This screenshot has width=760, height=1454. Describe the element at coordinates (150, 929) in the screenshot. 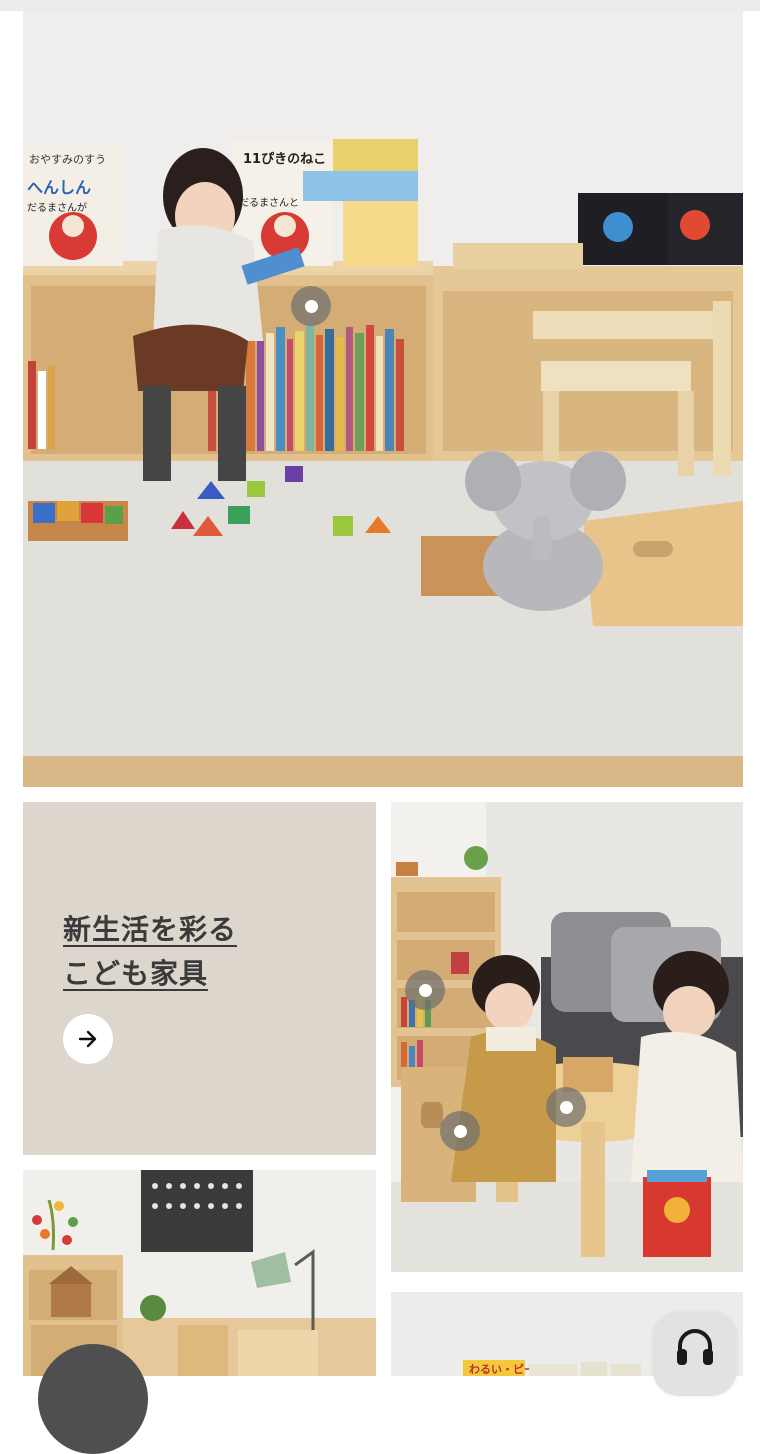

I see `promo-title-line-1: 新生活を彩る` at that location.